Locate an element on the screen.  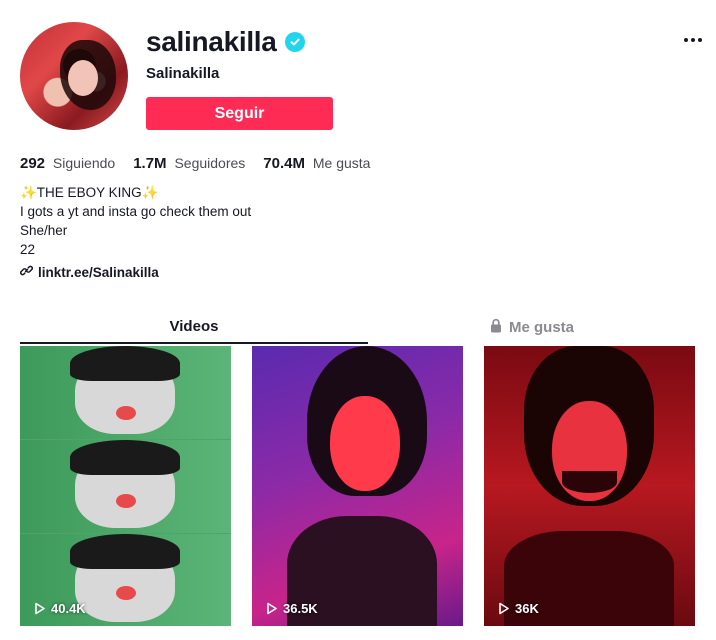
profile-avatar is located at coordinates (74, 76).